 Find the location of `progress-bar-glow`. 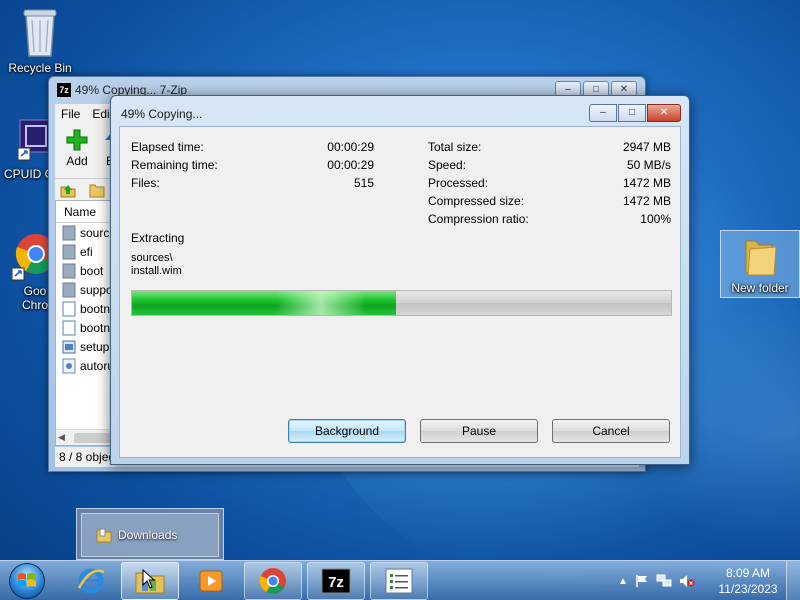

progress-bar-glow is located at coordinates (321, 303).